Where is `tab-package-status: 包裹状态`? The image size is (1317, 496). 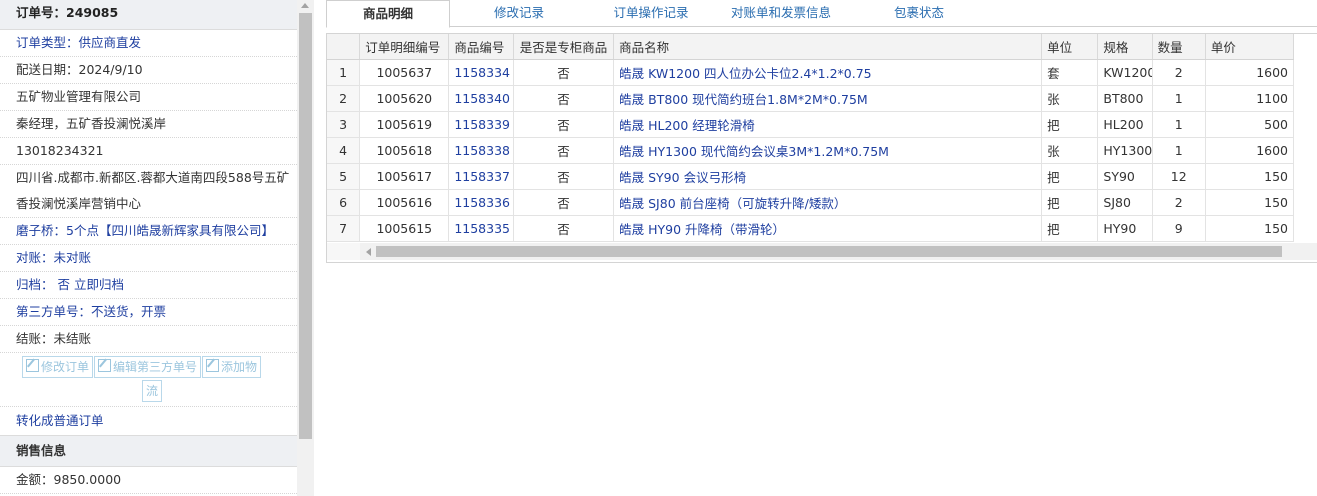
tab-package-status: 包裹状态 is located at coordinates (919, 13).